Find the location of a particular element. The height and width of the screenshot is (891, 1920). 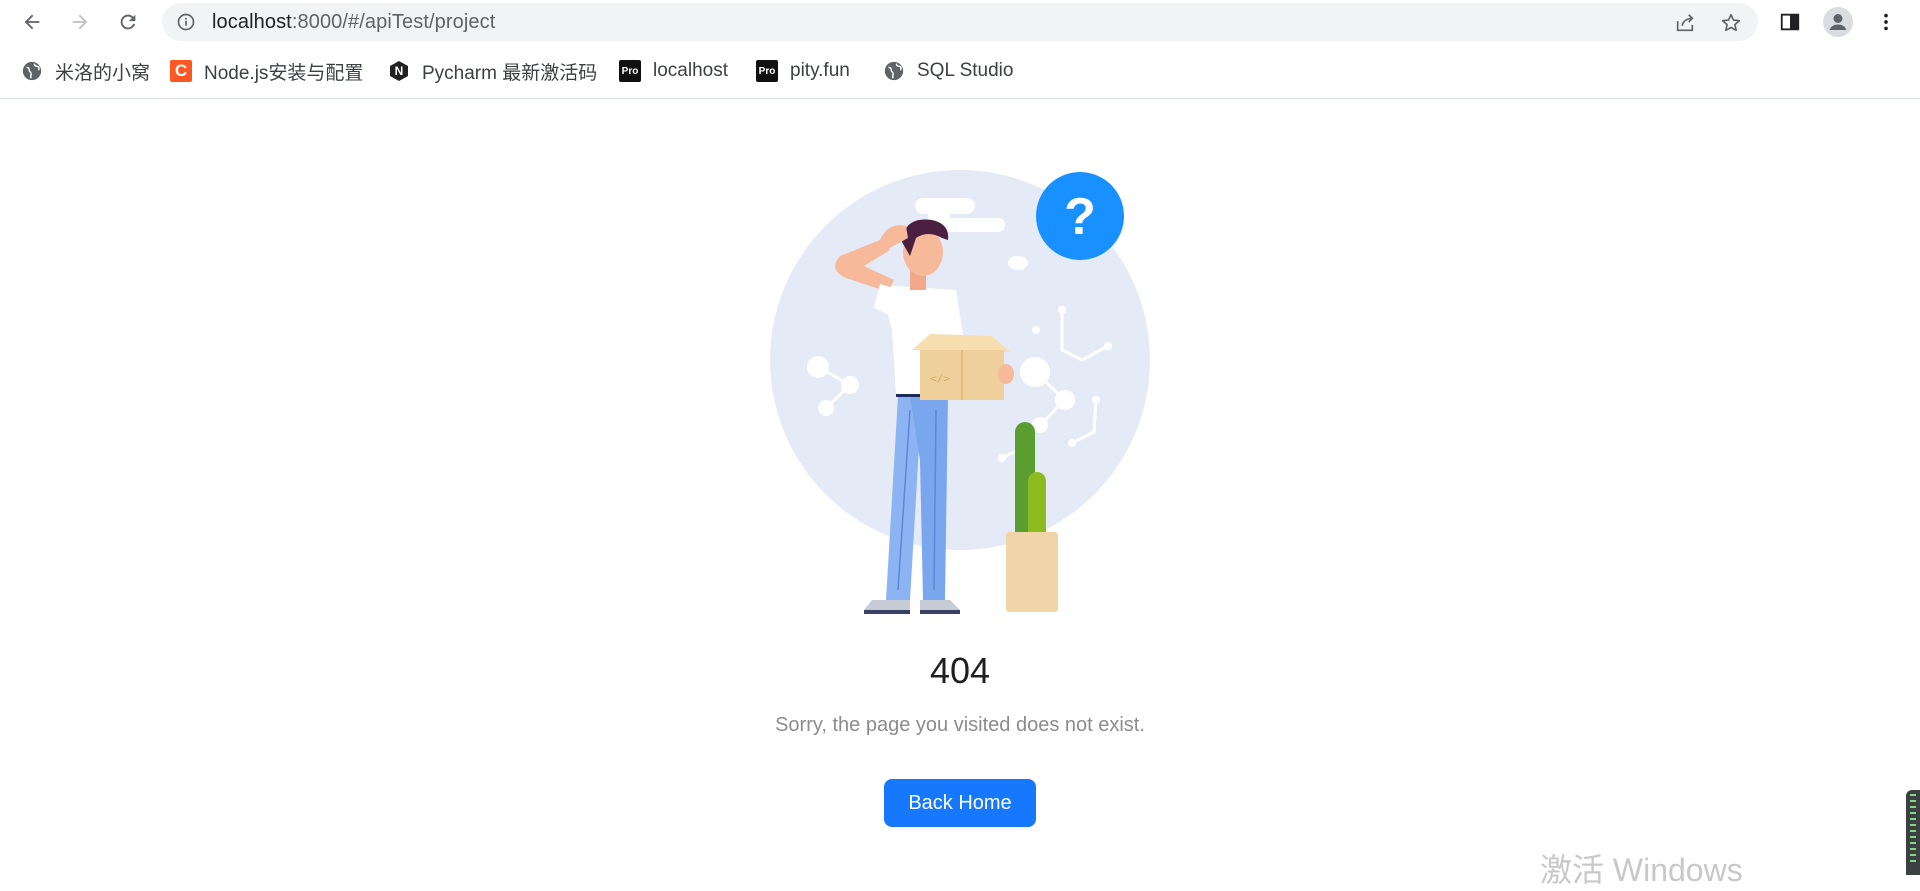

info-icon is located at coordinates (186, 22).